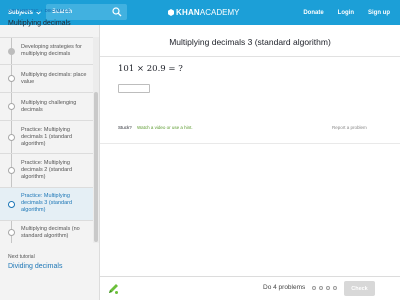 The height and width of the screenshot is (300, 400). Describe the element at coordinates (21, 257) in the screenshot. I see `next-tutorial-label: Next tutorial` at that location.